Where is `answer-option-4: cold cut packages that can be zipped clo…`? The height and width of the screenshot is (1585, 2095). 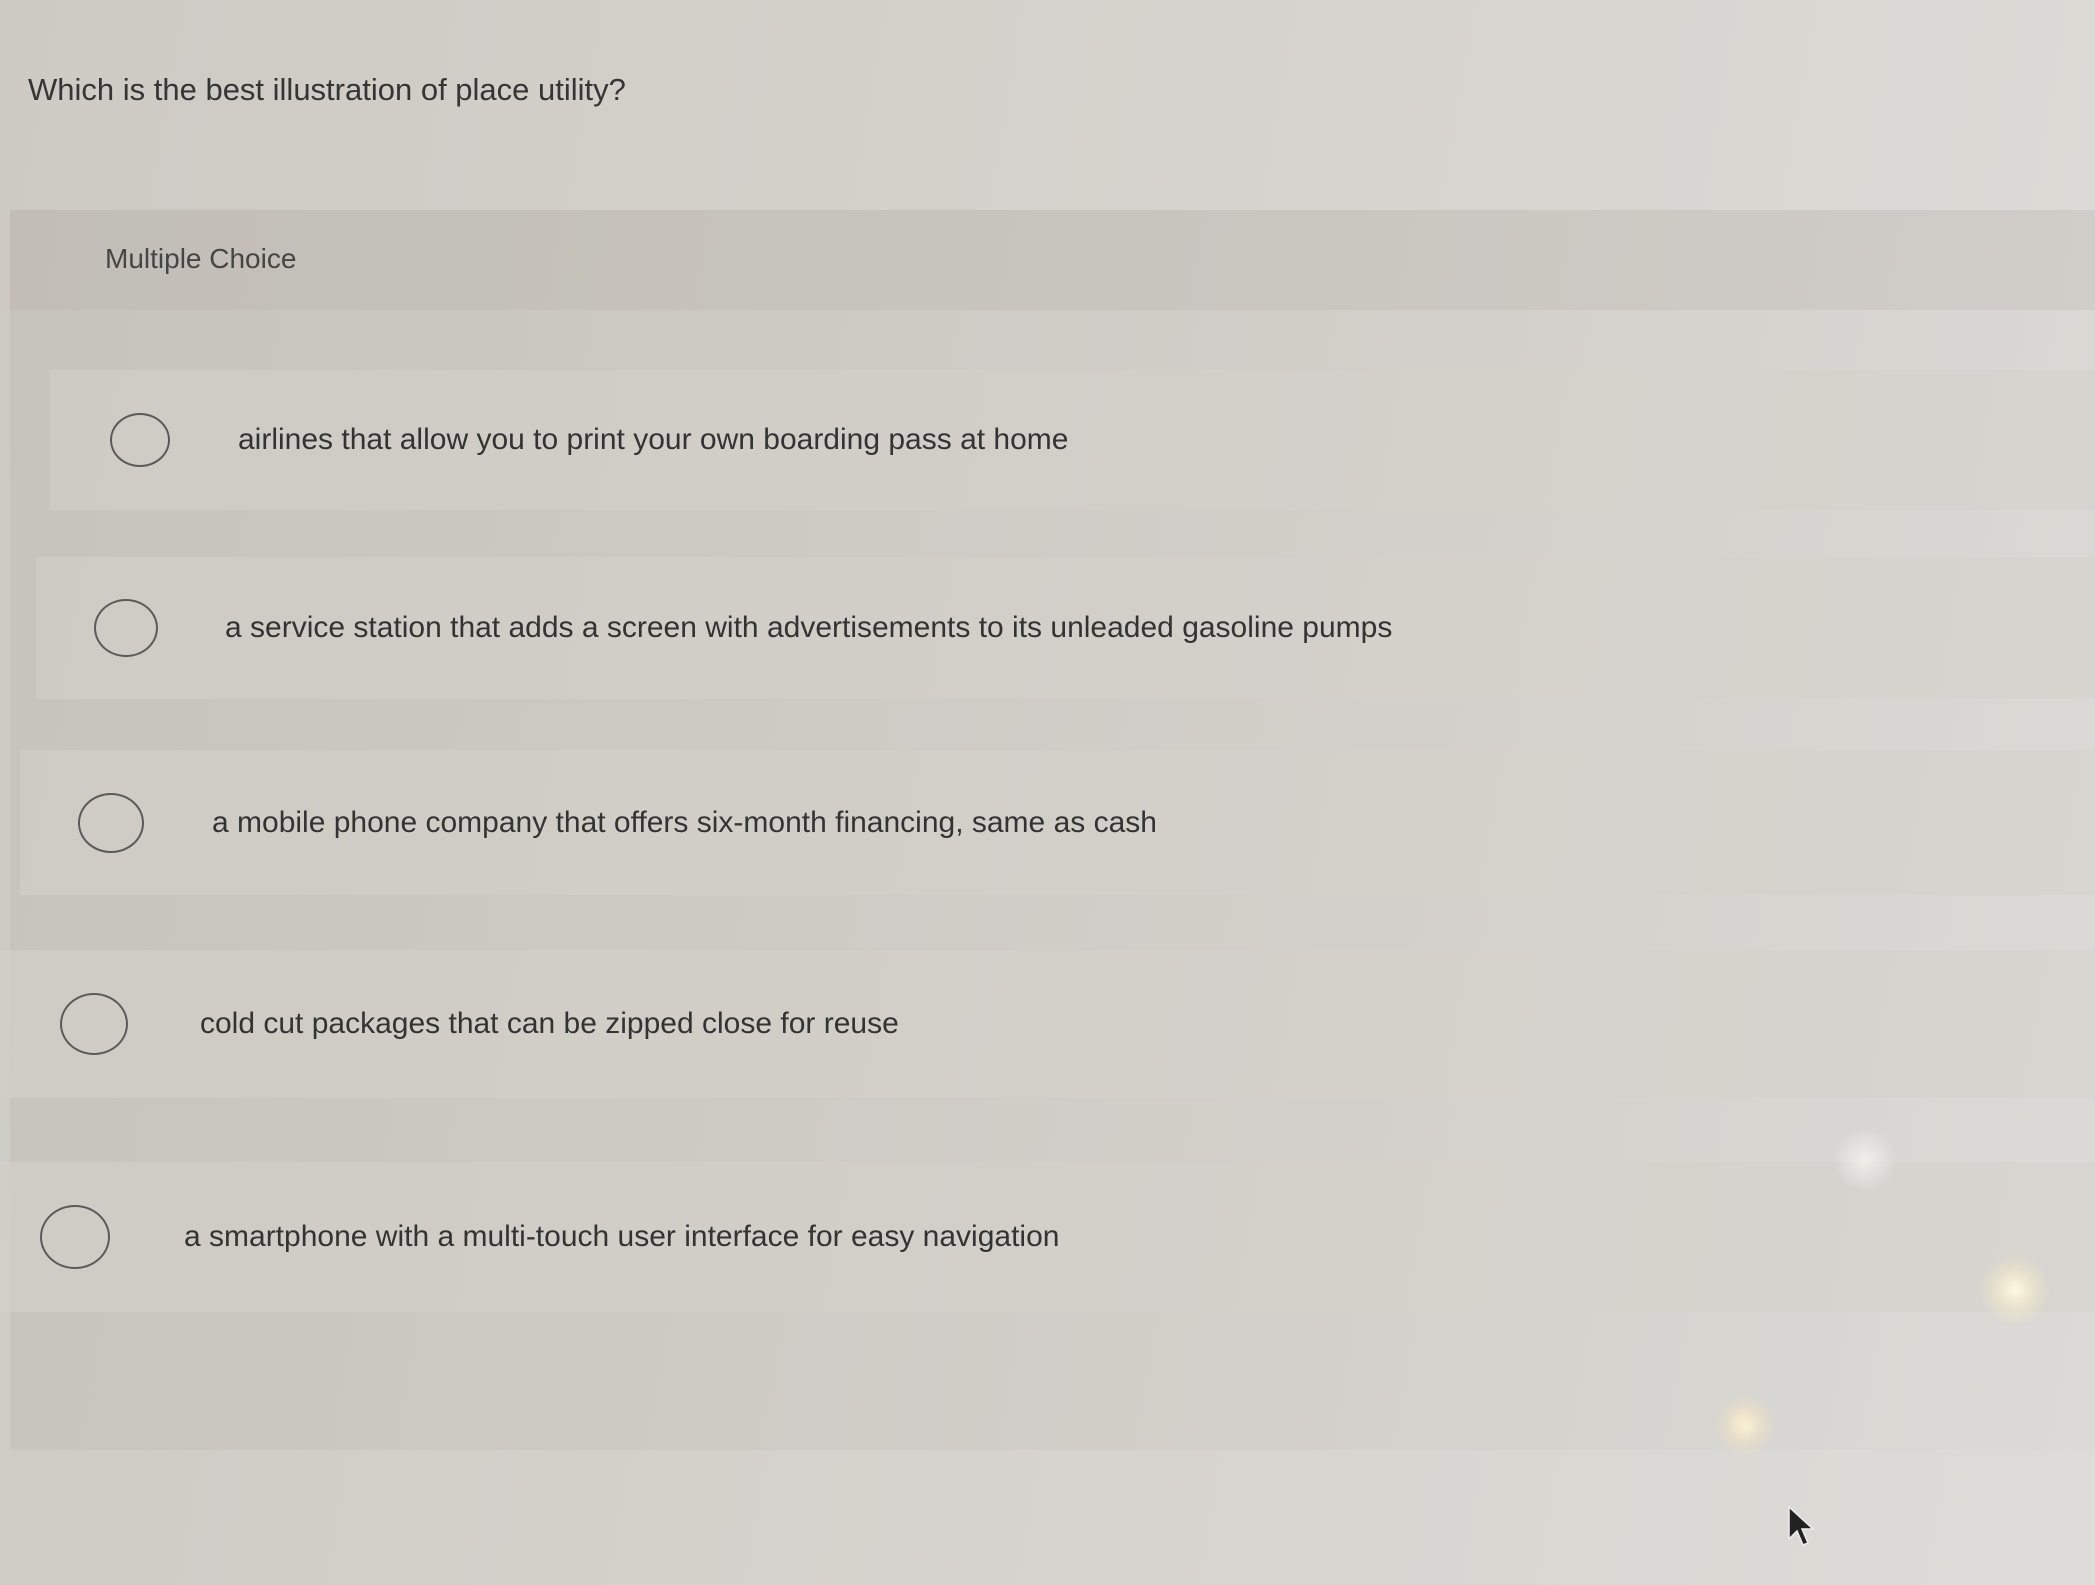 answer-option-4: cold cut packages that can be zipped clo… is located at coordinates (1047, 1024).